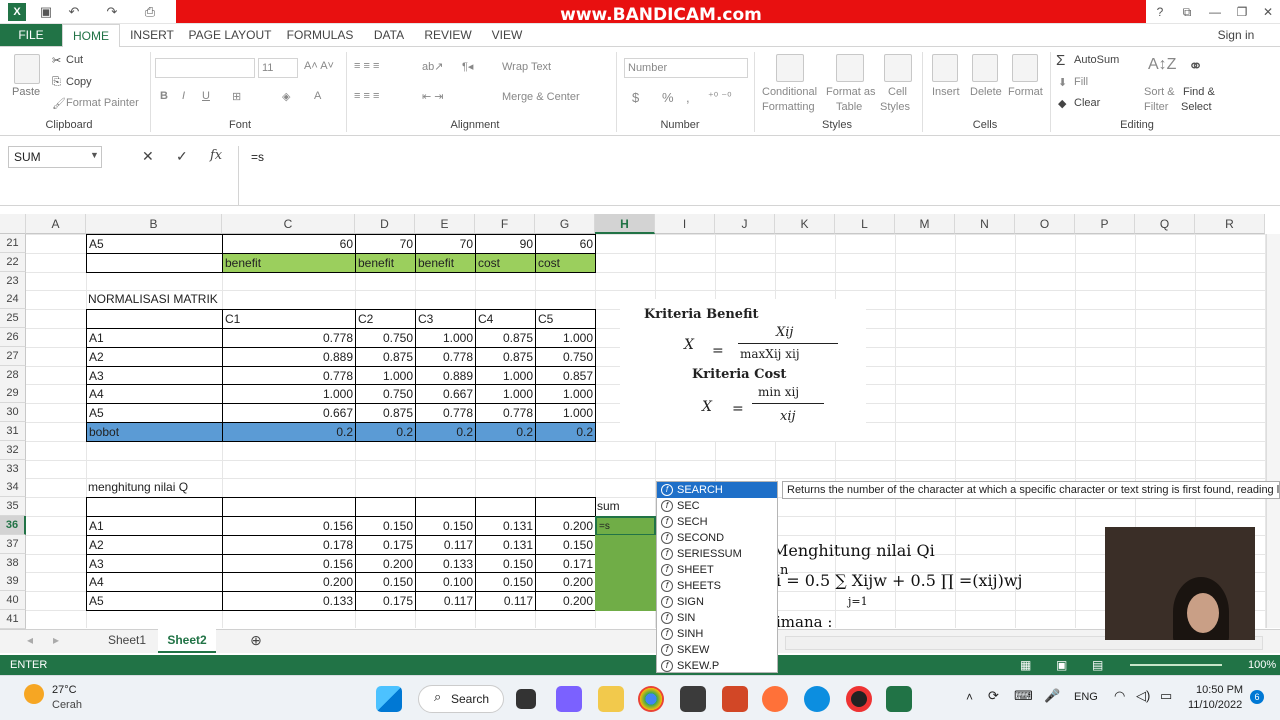  I want to click on autocomplete-item: f SHEET, so click(717, 570).